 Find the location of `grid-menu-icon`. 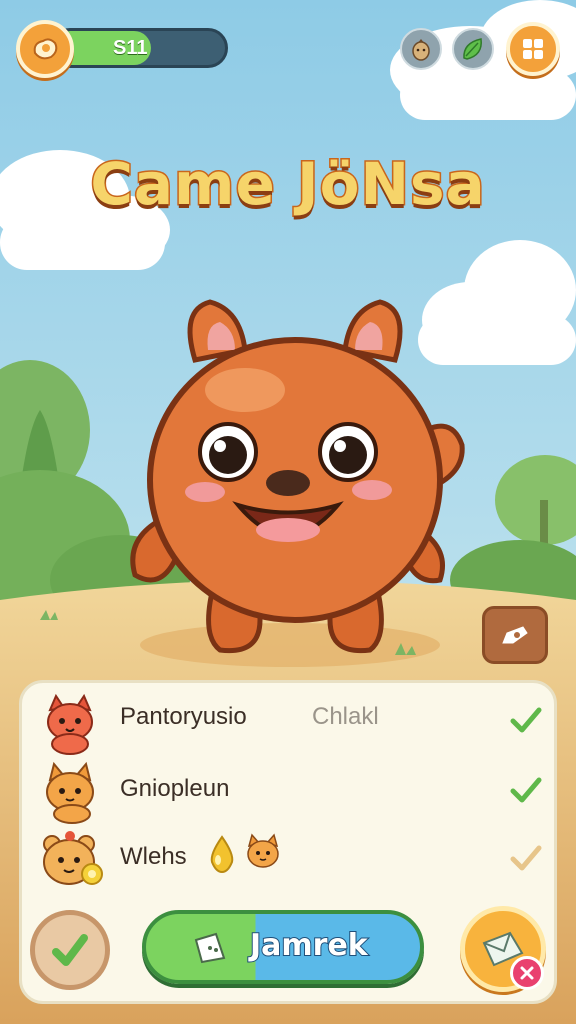

grid-menu-icon is located at coordinates (533, 49).